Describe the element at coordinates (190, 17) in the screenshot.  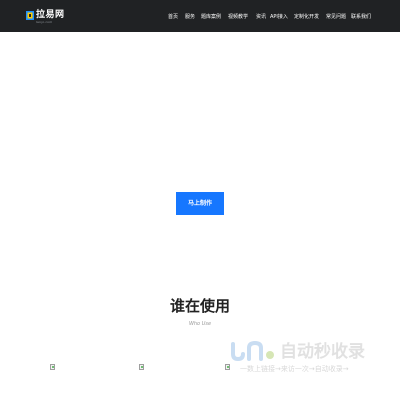
I see `nav-item-service: 服务` at that location.